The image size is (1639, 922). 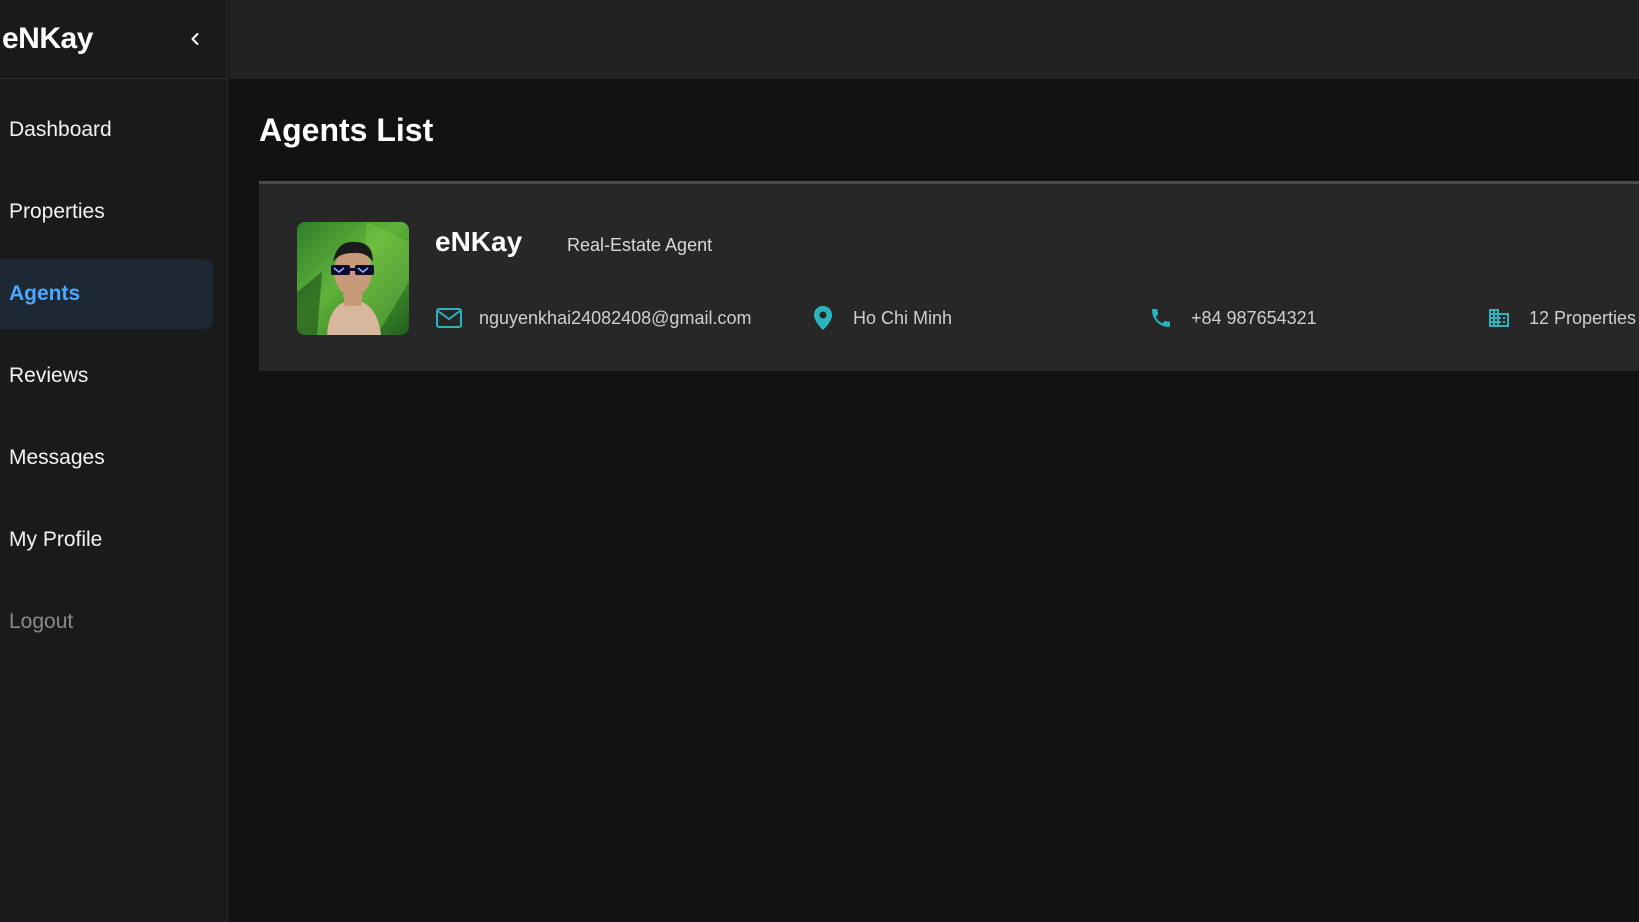 I want to click on sidebar-item-messages: Messages, so click(x=106, y=458).